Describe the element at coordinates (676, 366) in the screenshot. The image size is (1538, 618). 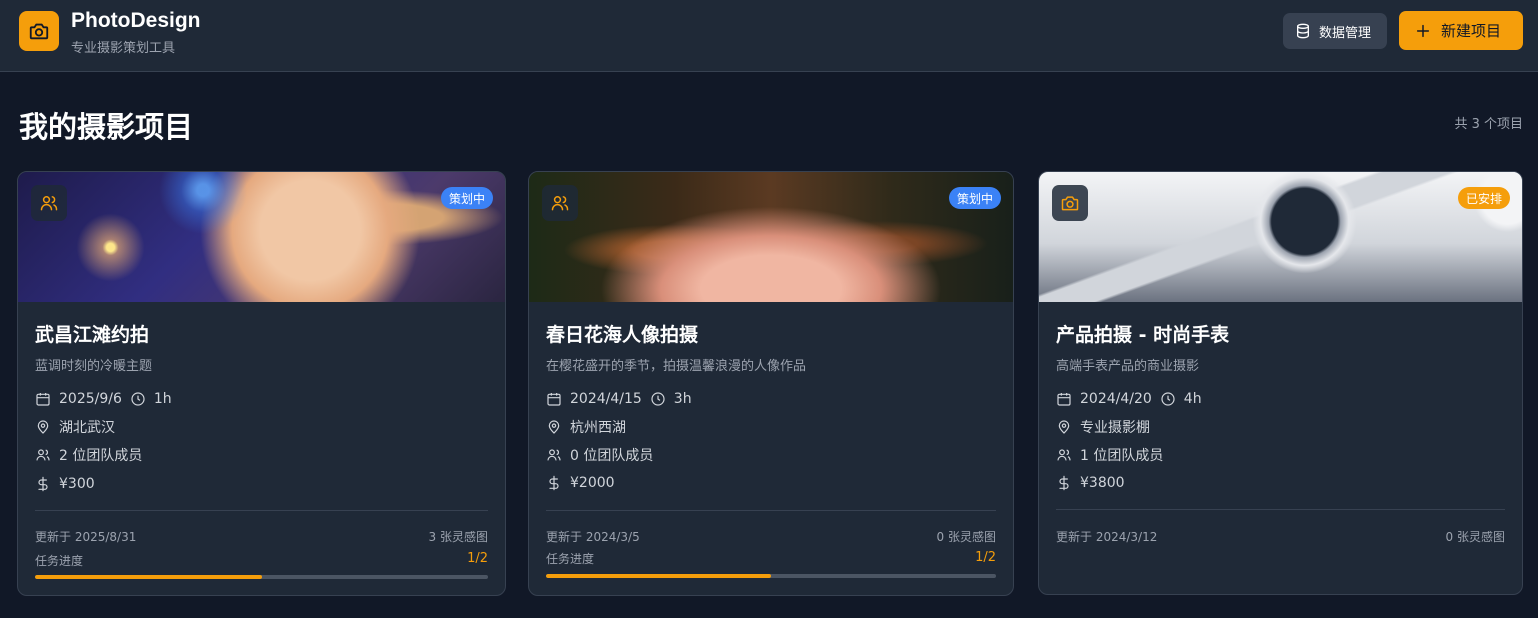
I see `project-description: 在樱花盛开的季节，拍摄温馨浪漫的人像作品` at that location.